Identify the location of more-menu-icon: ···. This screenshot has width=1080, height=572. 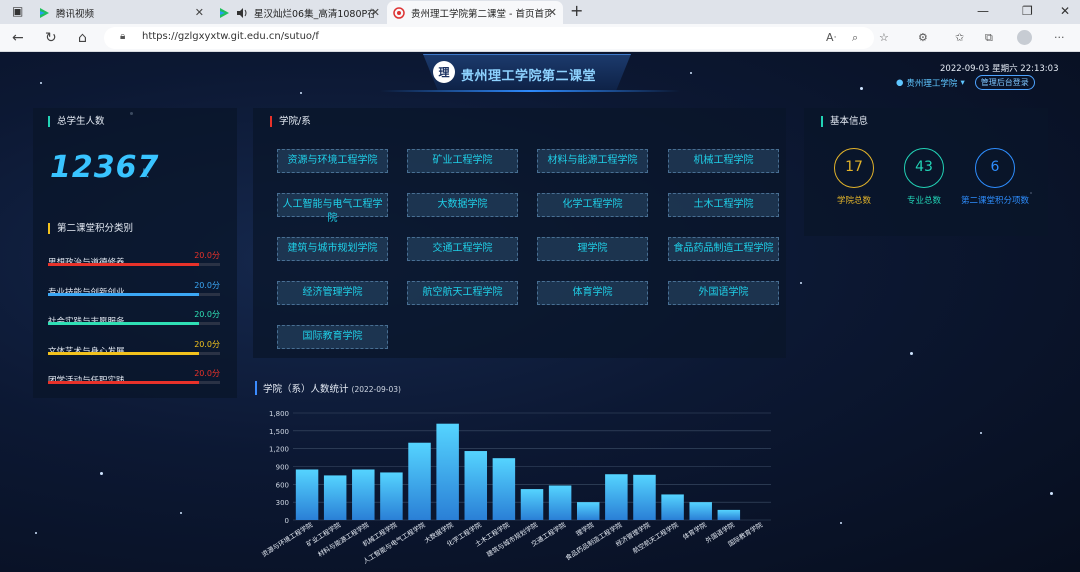
(1059, 37).